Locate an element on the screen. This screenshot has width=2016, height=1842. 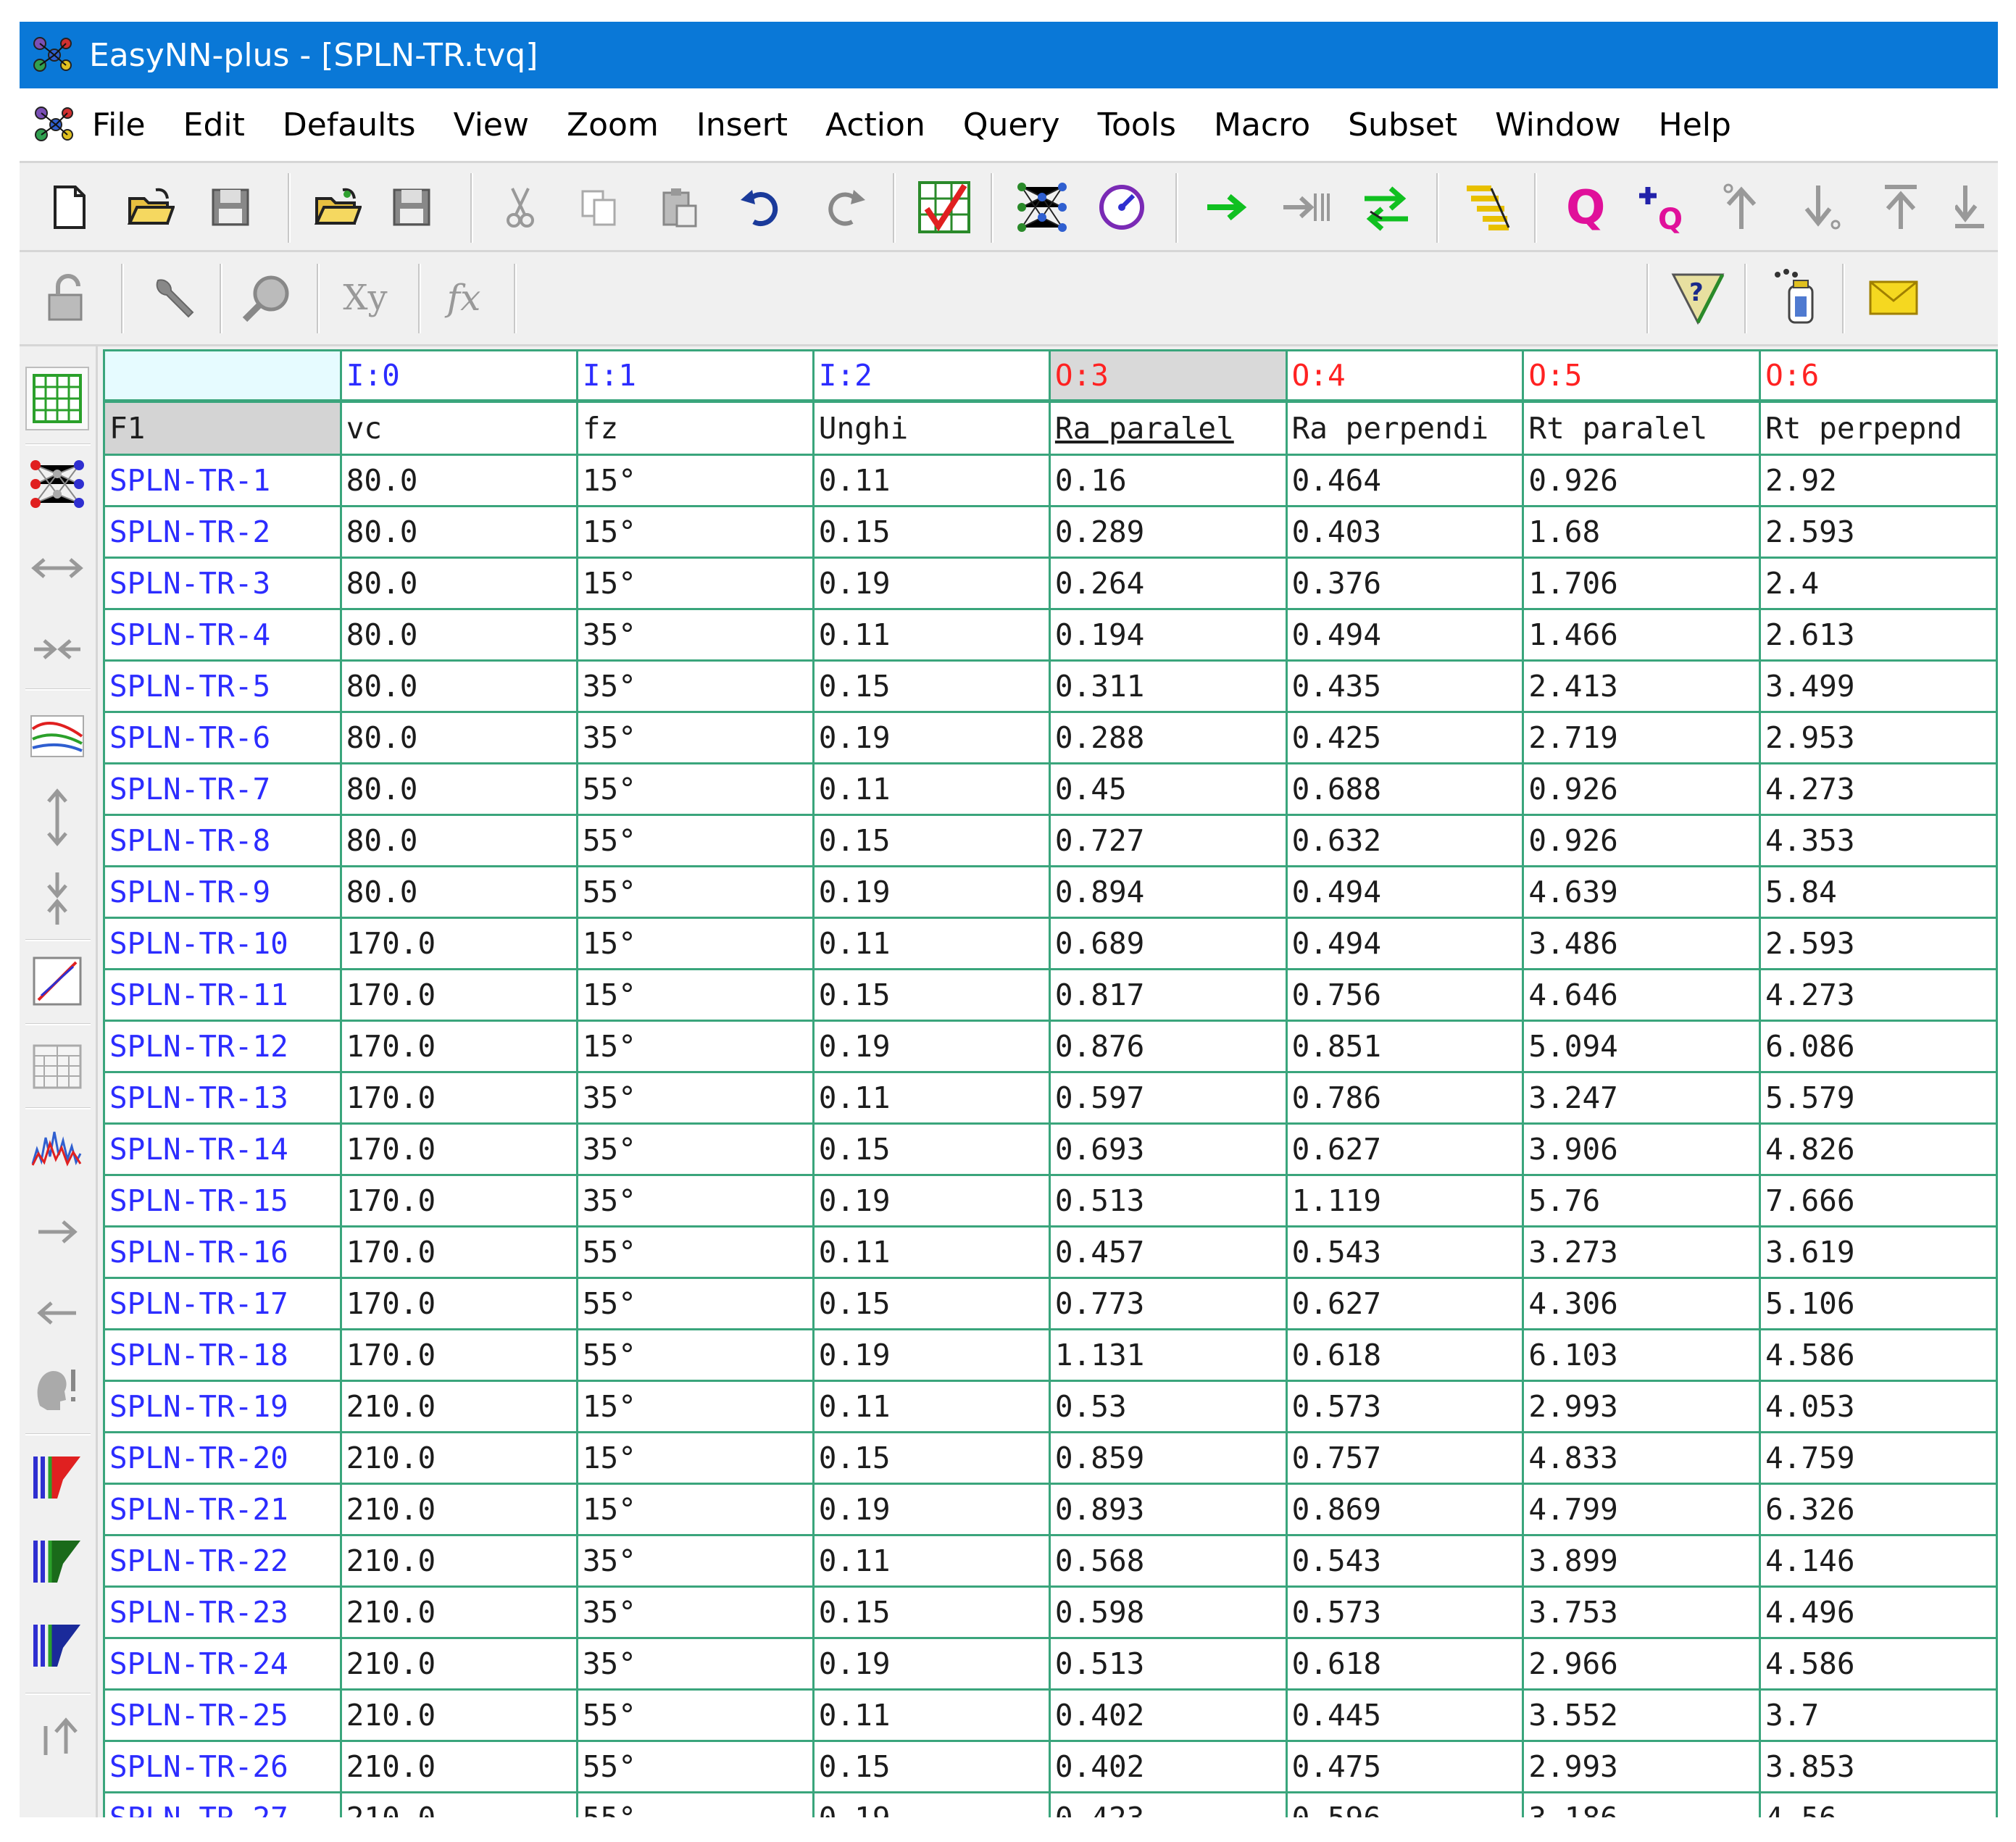
row-name-cell: SPLN-TR-26 is located at coordinates (222, 1766).